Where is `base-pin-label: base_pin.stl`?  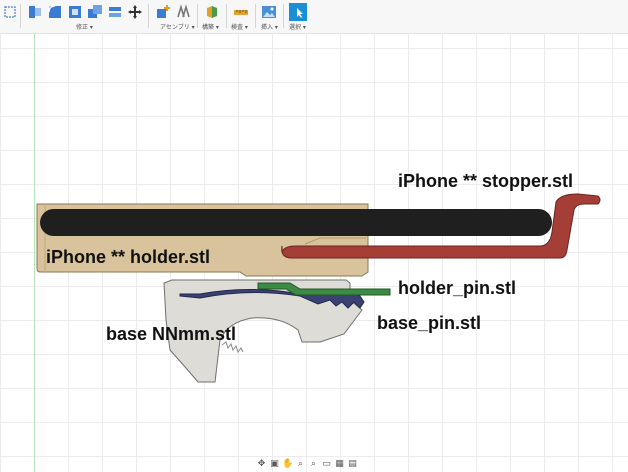 base-pin-label: base_pin.stl is located at coordinates (429, 323).